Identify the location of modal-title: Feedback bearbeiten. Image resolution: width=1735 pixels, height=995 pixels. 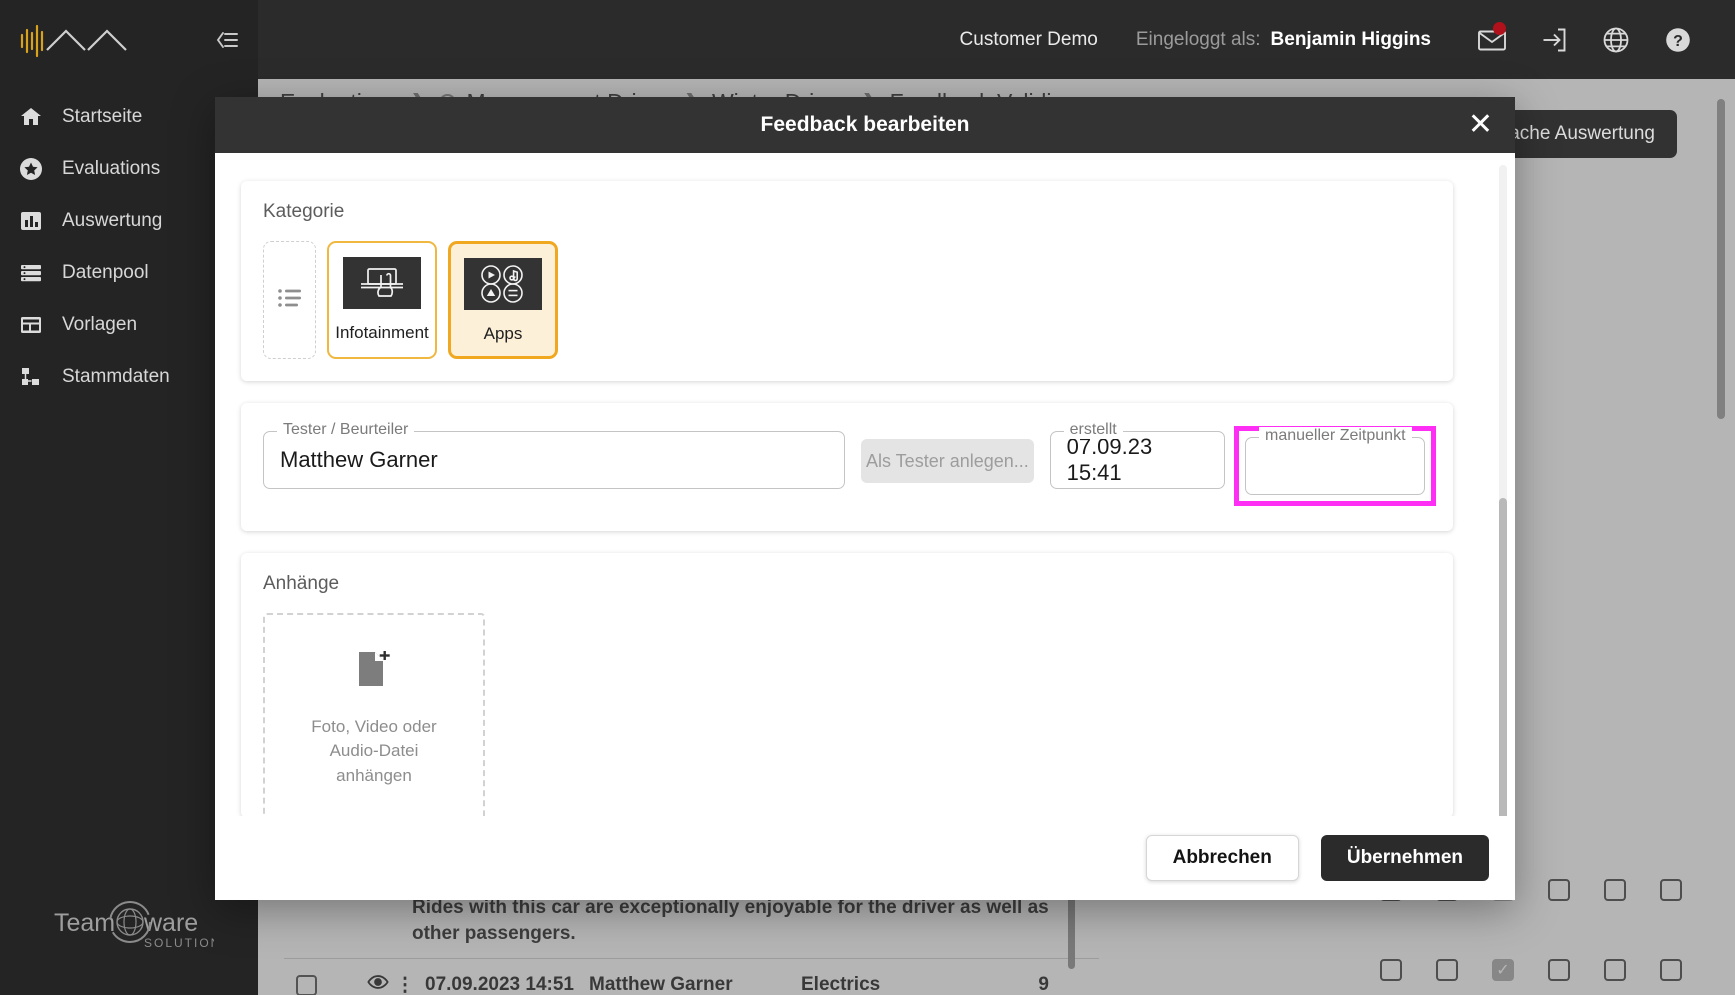
(865, 124).